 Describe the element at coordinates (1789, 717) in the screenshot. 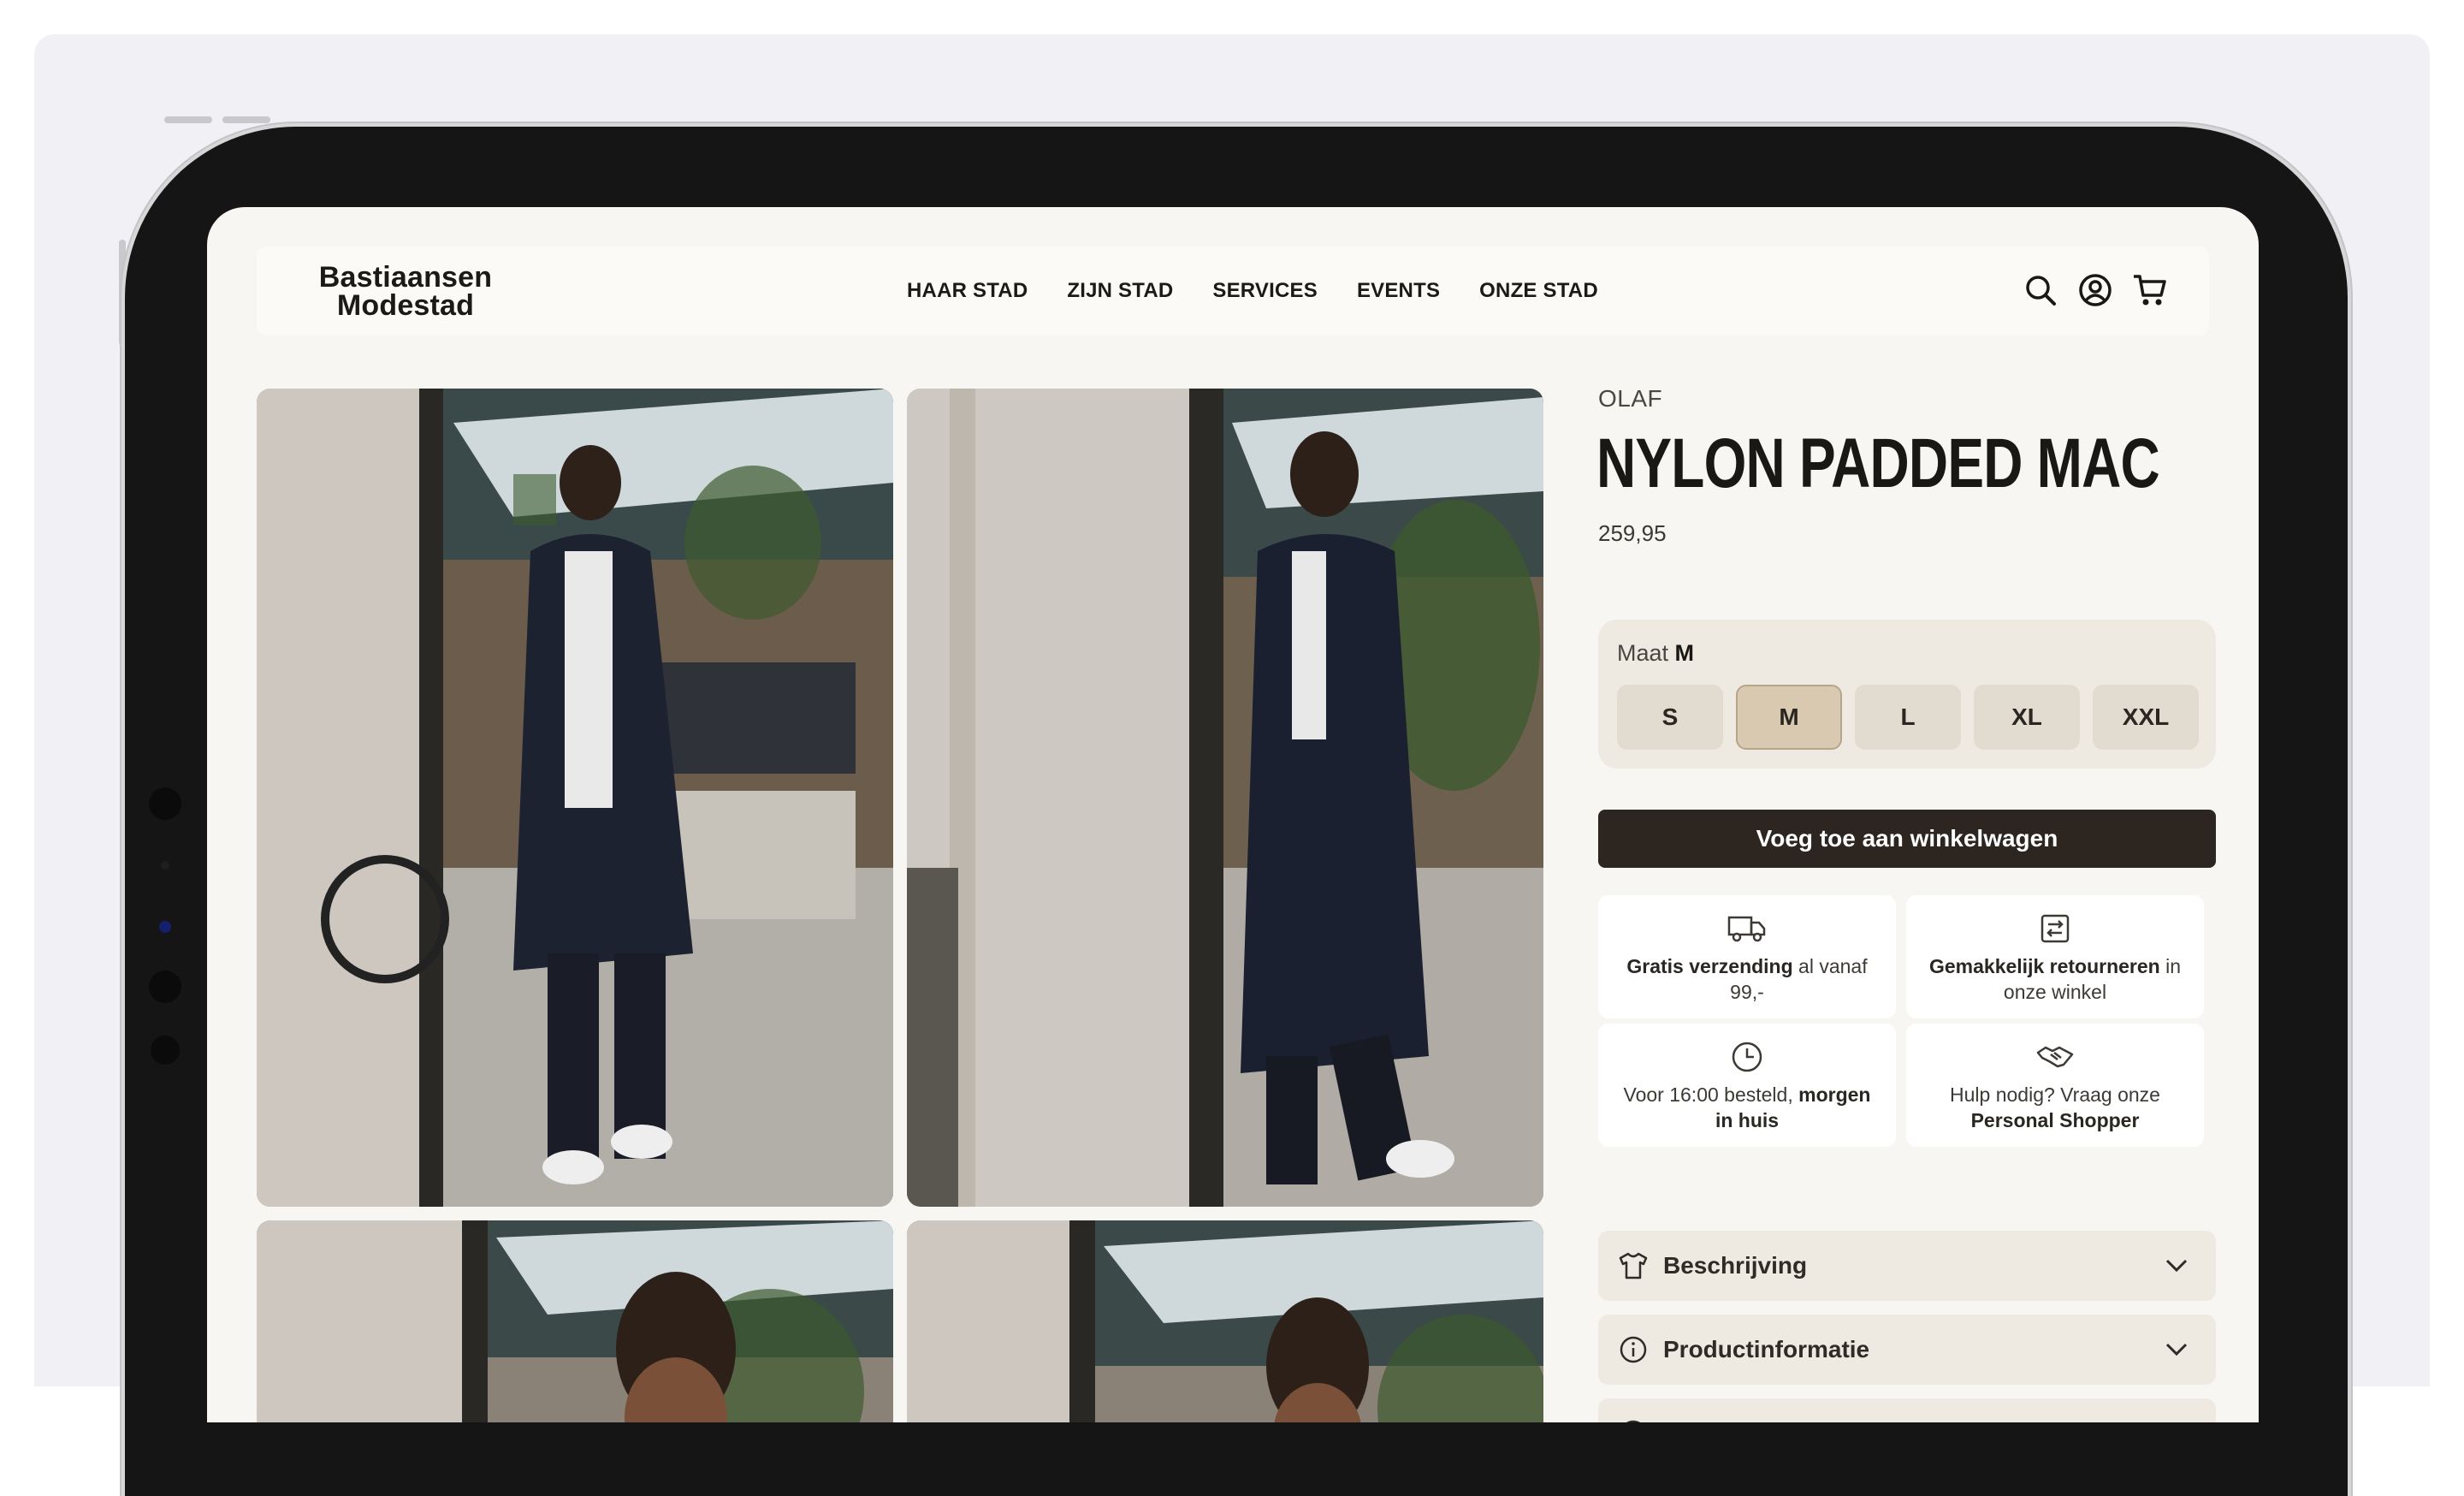

I see `size-option-m: M` at that location.